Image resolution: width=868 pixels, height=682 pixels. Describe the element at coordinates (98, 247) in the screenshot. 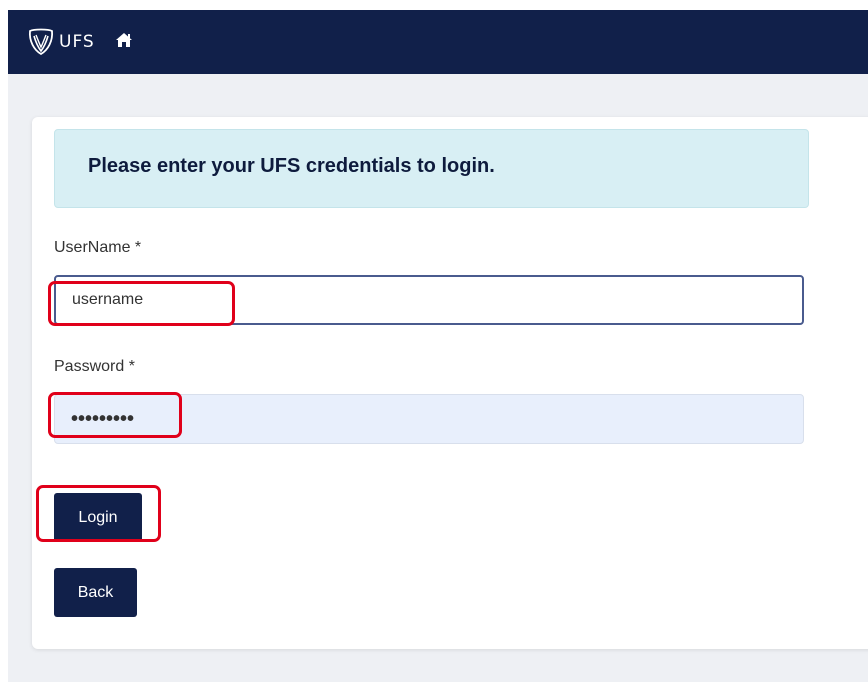

I see `username-label: UserName *` at that location.